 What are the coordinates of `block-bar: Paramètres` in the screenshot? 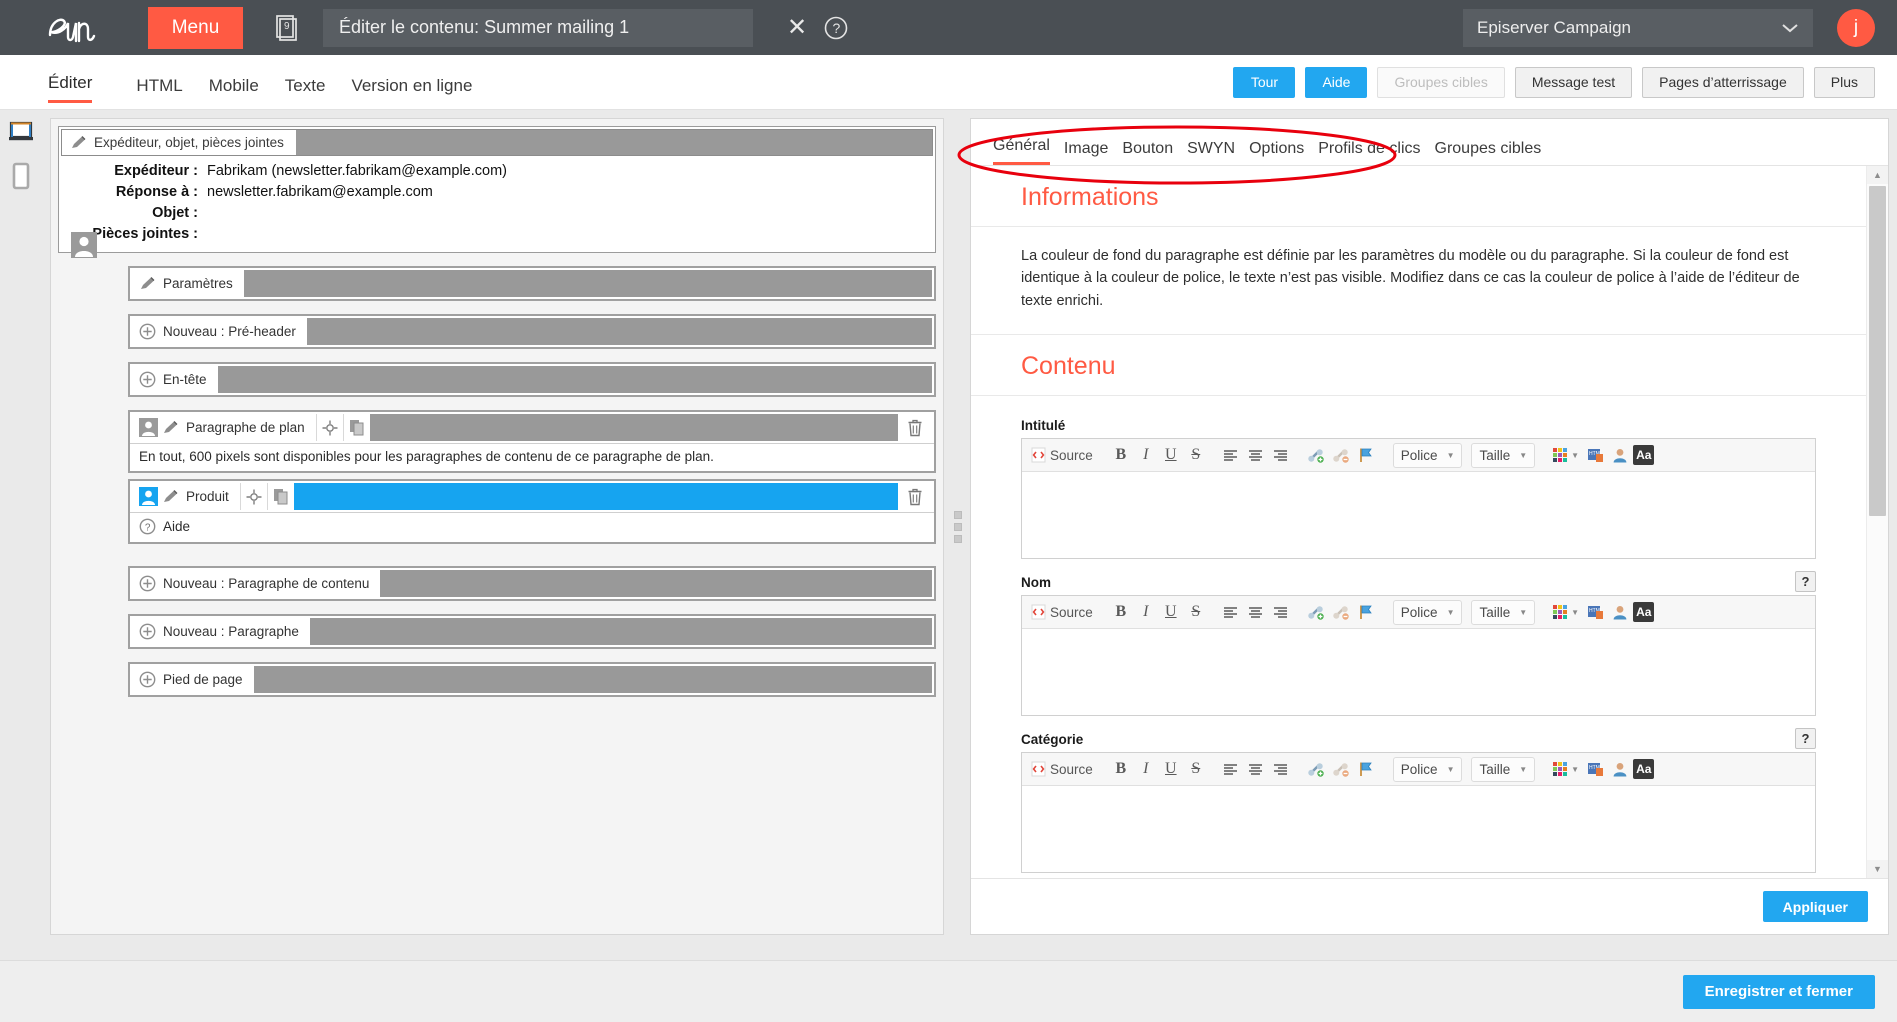 It's located at (532, 283).